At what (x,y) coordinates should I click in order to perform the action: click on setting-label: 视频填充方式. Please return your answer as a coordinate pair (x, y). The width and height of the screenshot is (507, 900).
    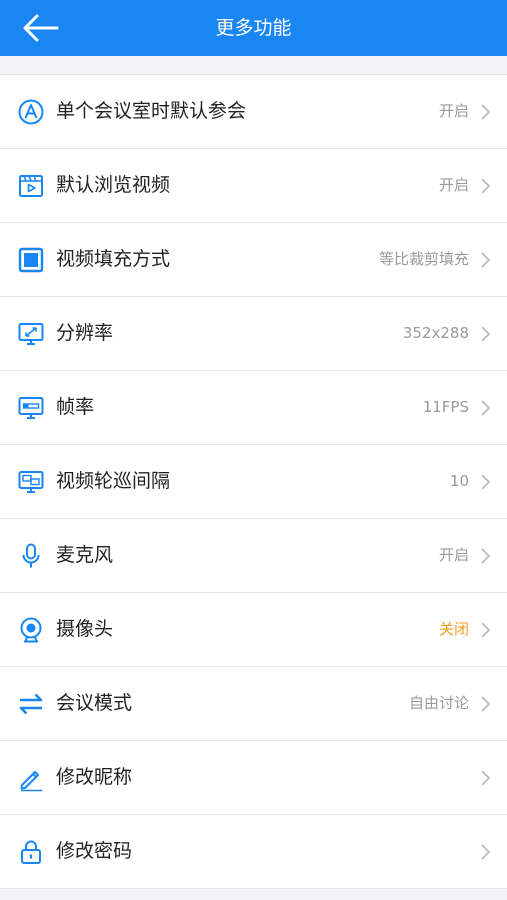
    Looking at the image, I should click on (113, 259).